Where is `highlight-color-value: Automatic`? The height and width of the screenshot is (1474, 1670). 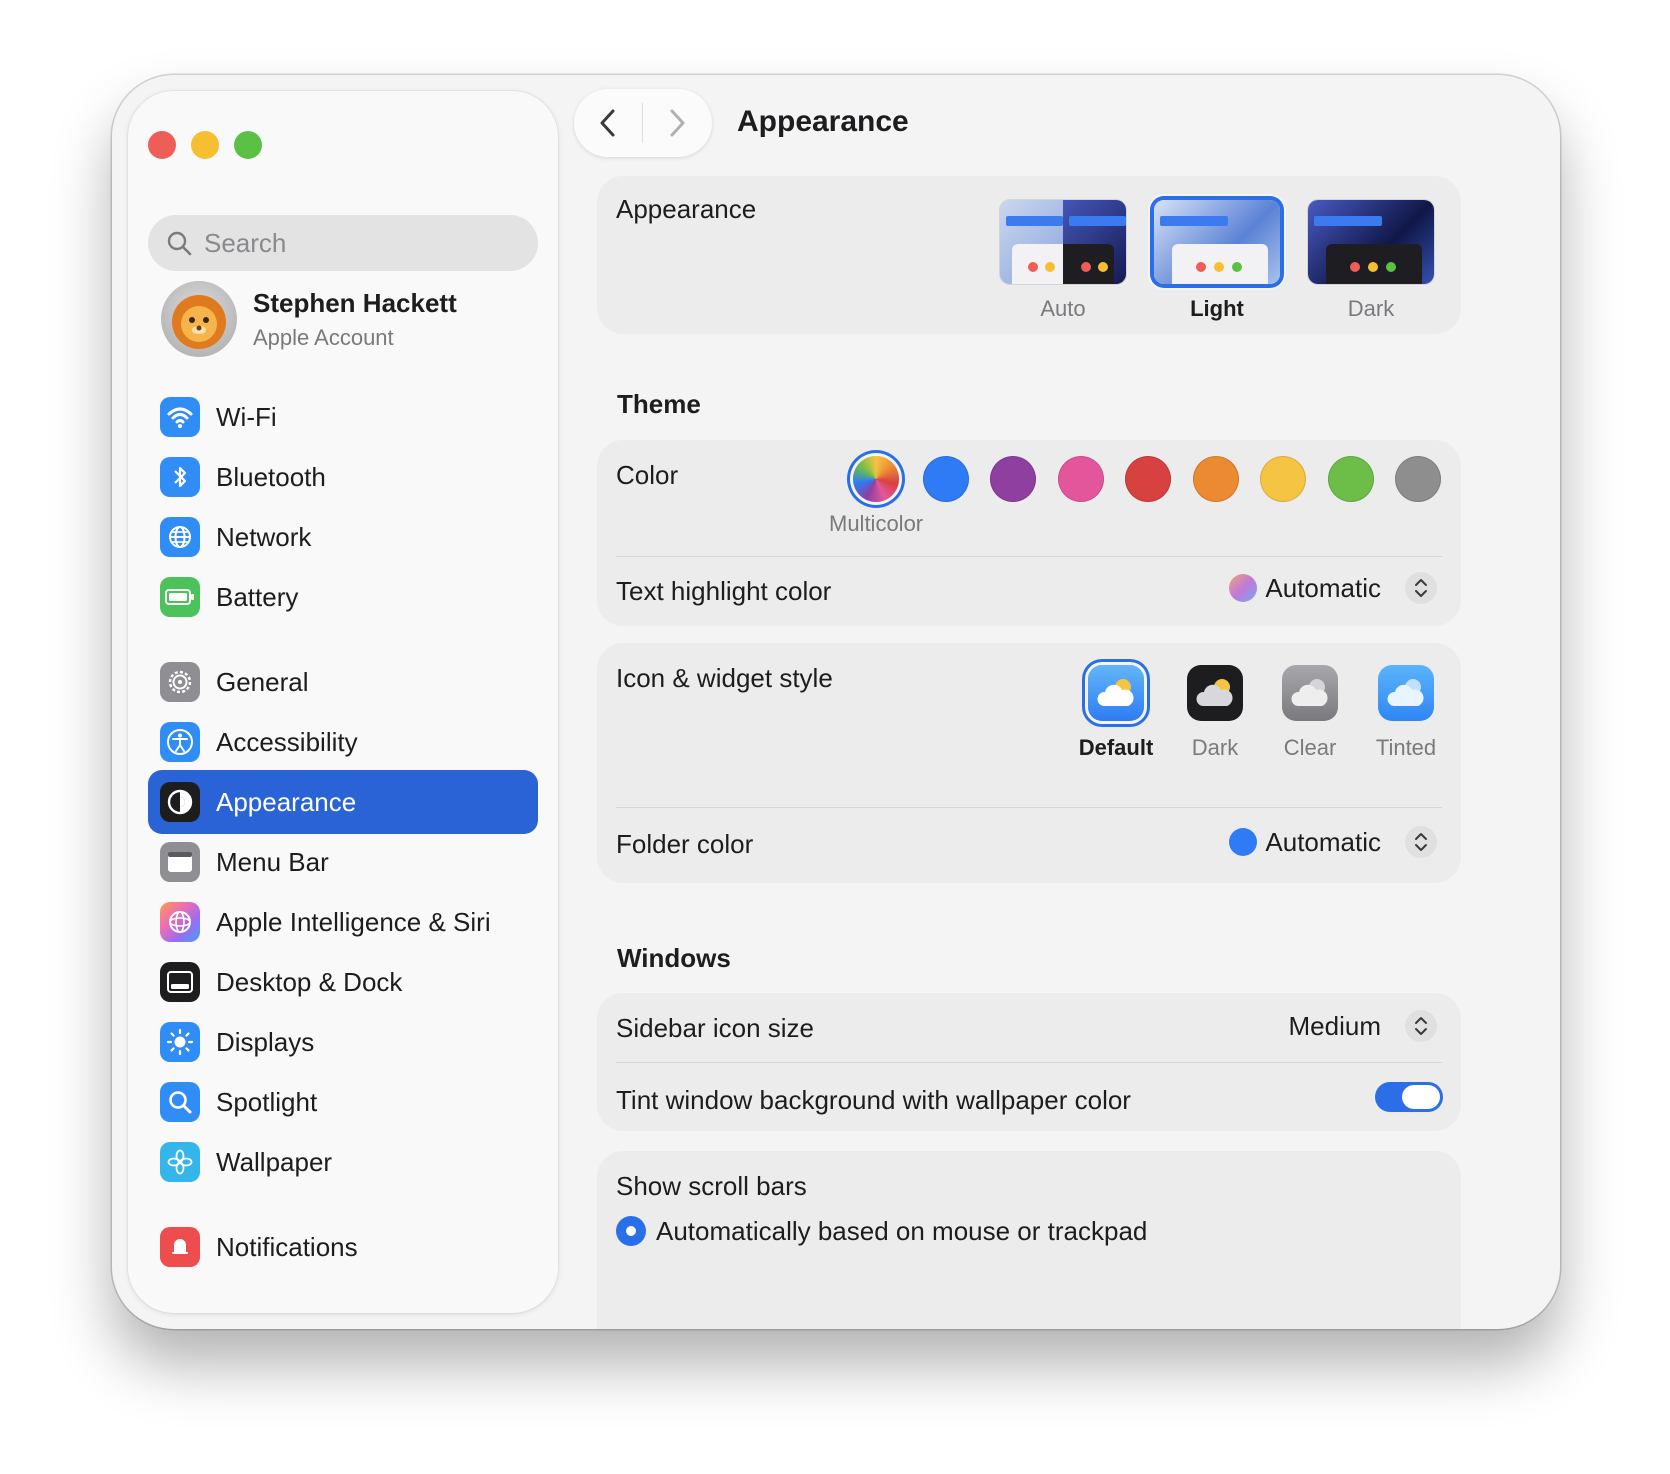 highlight-color-value: Automatic is located at coordinates (1323, 587).